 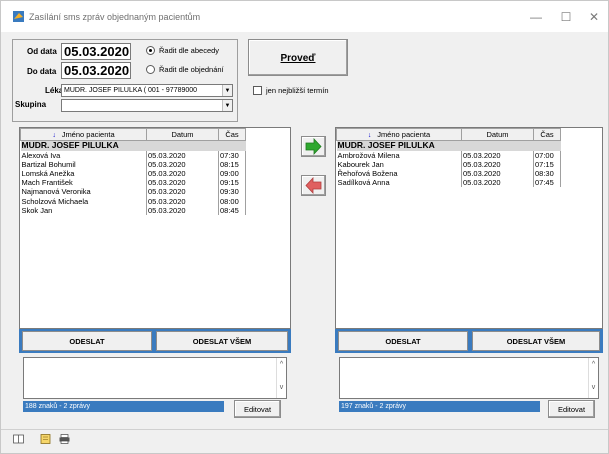 I want to click on book-icon, so click(x=18, y=439).